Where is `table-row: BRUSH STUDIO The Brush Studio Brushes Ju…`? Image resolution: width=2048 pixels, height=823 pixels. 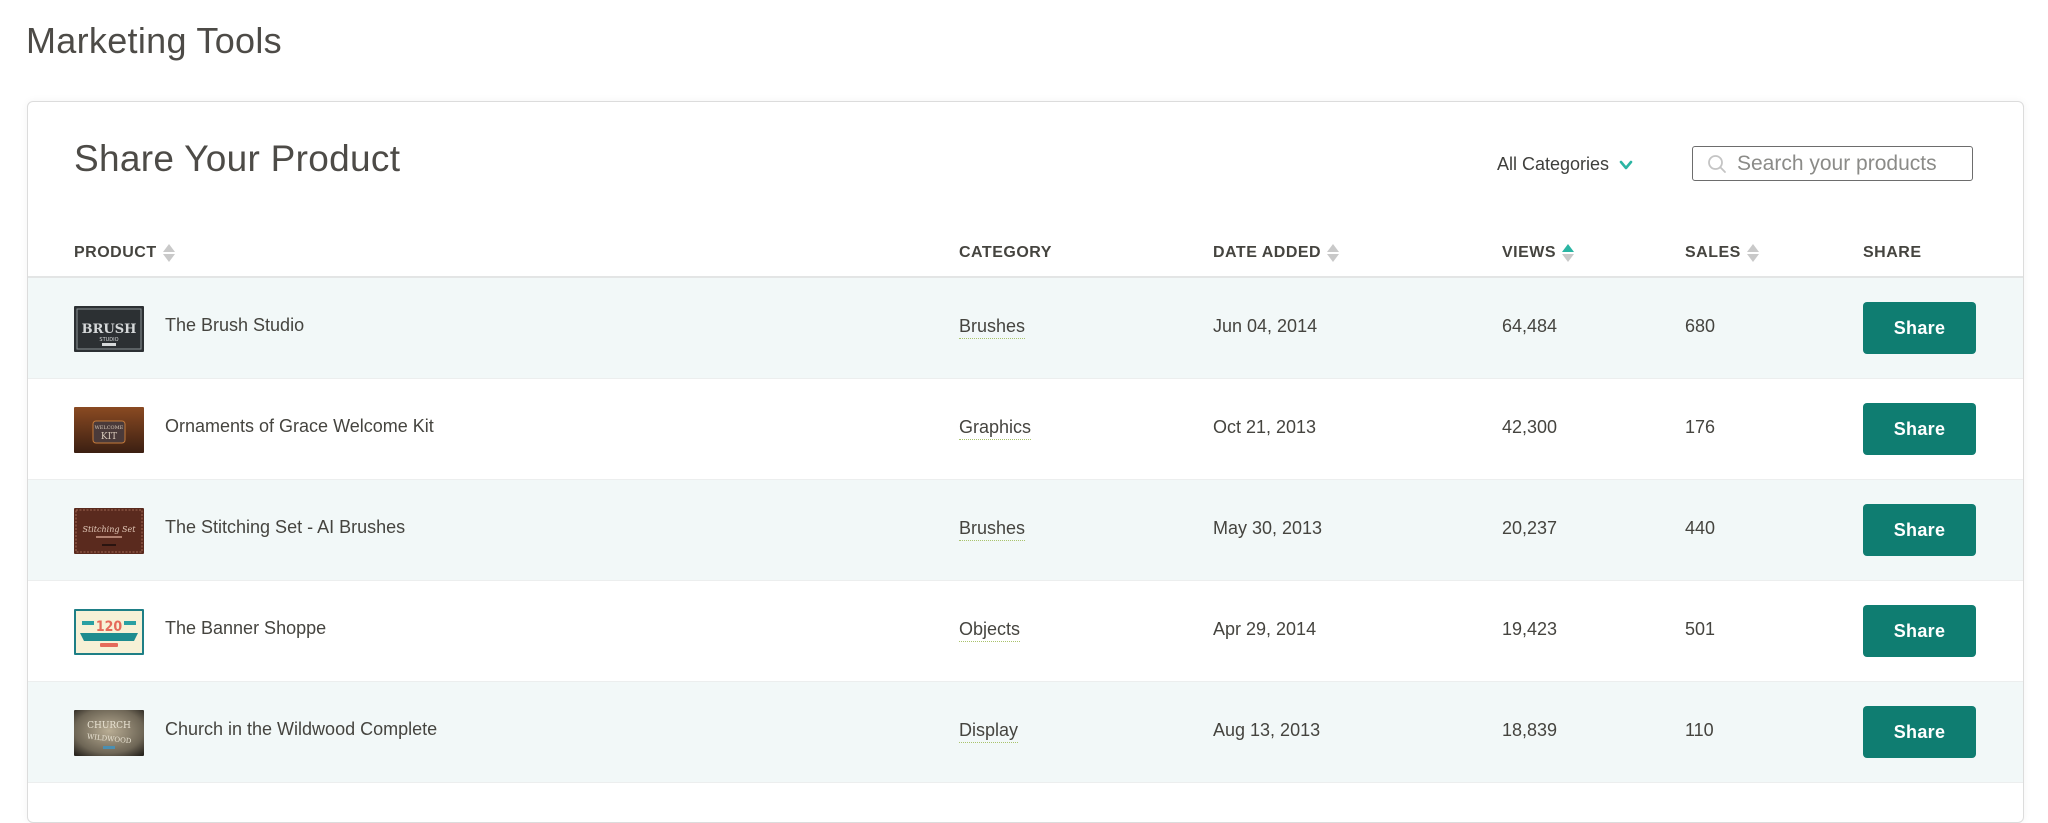 table-row: BRUSH STUDIO The Brush Studio Brushes Ju… is located at coordinates (1025, 328).